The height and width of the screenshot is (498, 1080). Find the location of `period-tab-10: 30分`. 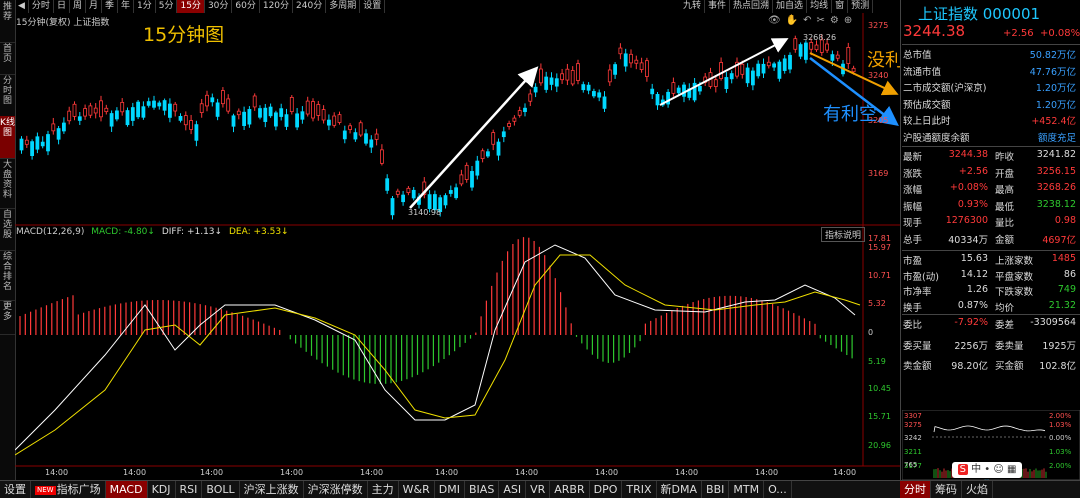

period-tab-10: 30分 is located at coordinates (219, 6).